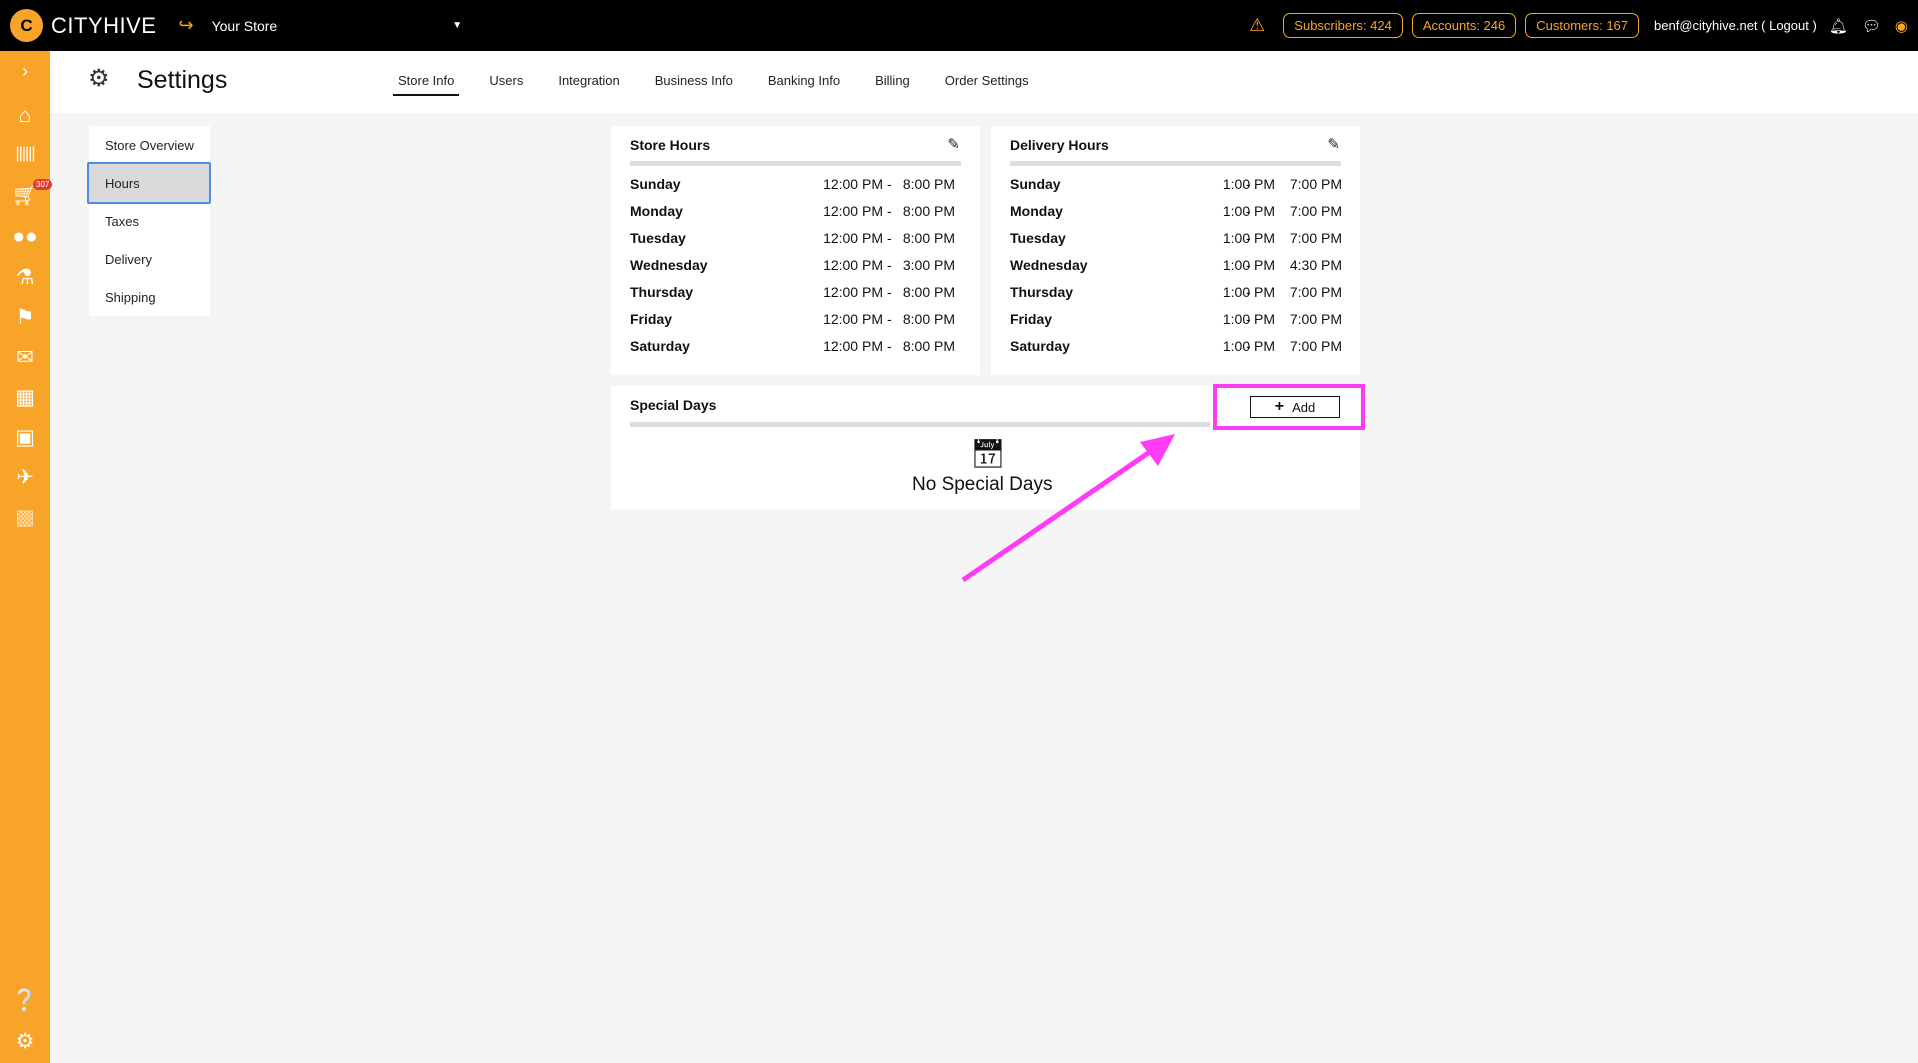 This screenshot has height=1063, width=1918. What do you see at coordinates (1059, 145) in the screenshot?
I see `delivery-hours-title: Delivery Hours` at bounding box center [1059, 145].